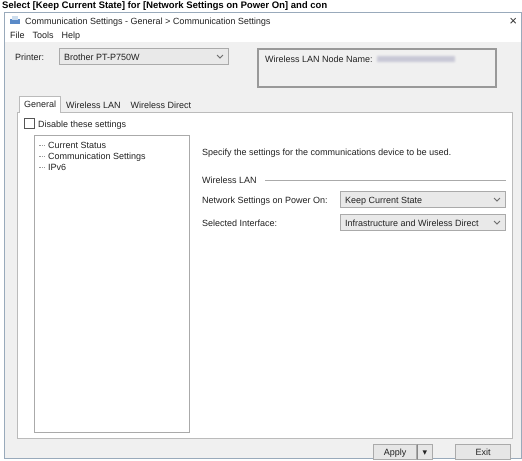 The image size is (522, 461). What do you see at coordinates (423, 222) in the screenshot?
I see `dropdown-field: Infrastructure and Wireless Direct` at bounding box center [423, 222].